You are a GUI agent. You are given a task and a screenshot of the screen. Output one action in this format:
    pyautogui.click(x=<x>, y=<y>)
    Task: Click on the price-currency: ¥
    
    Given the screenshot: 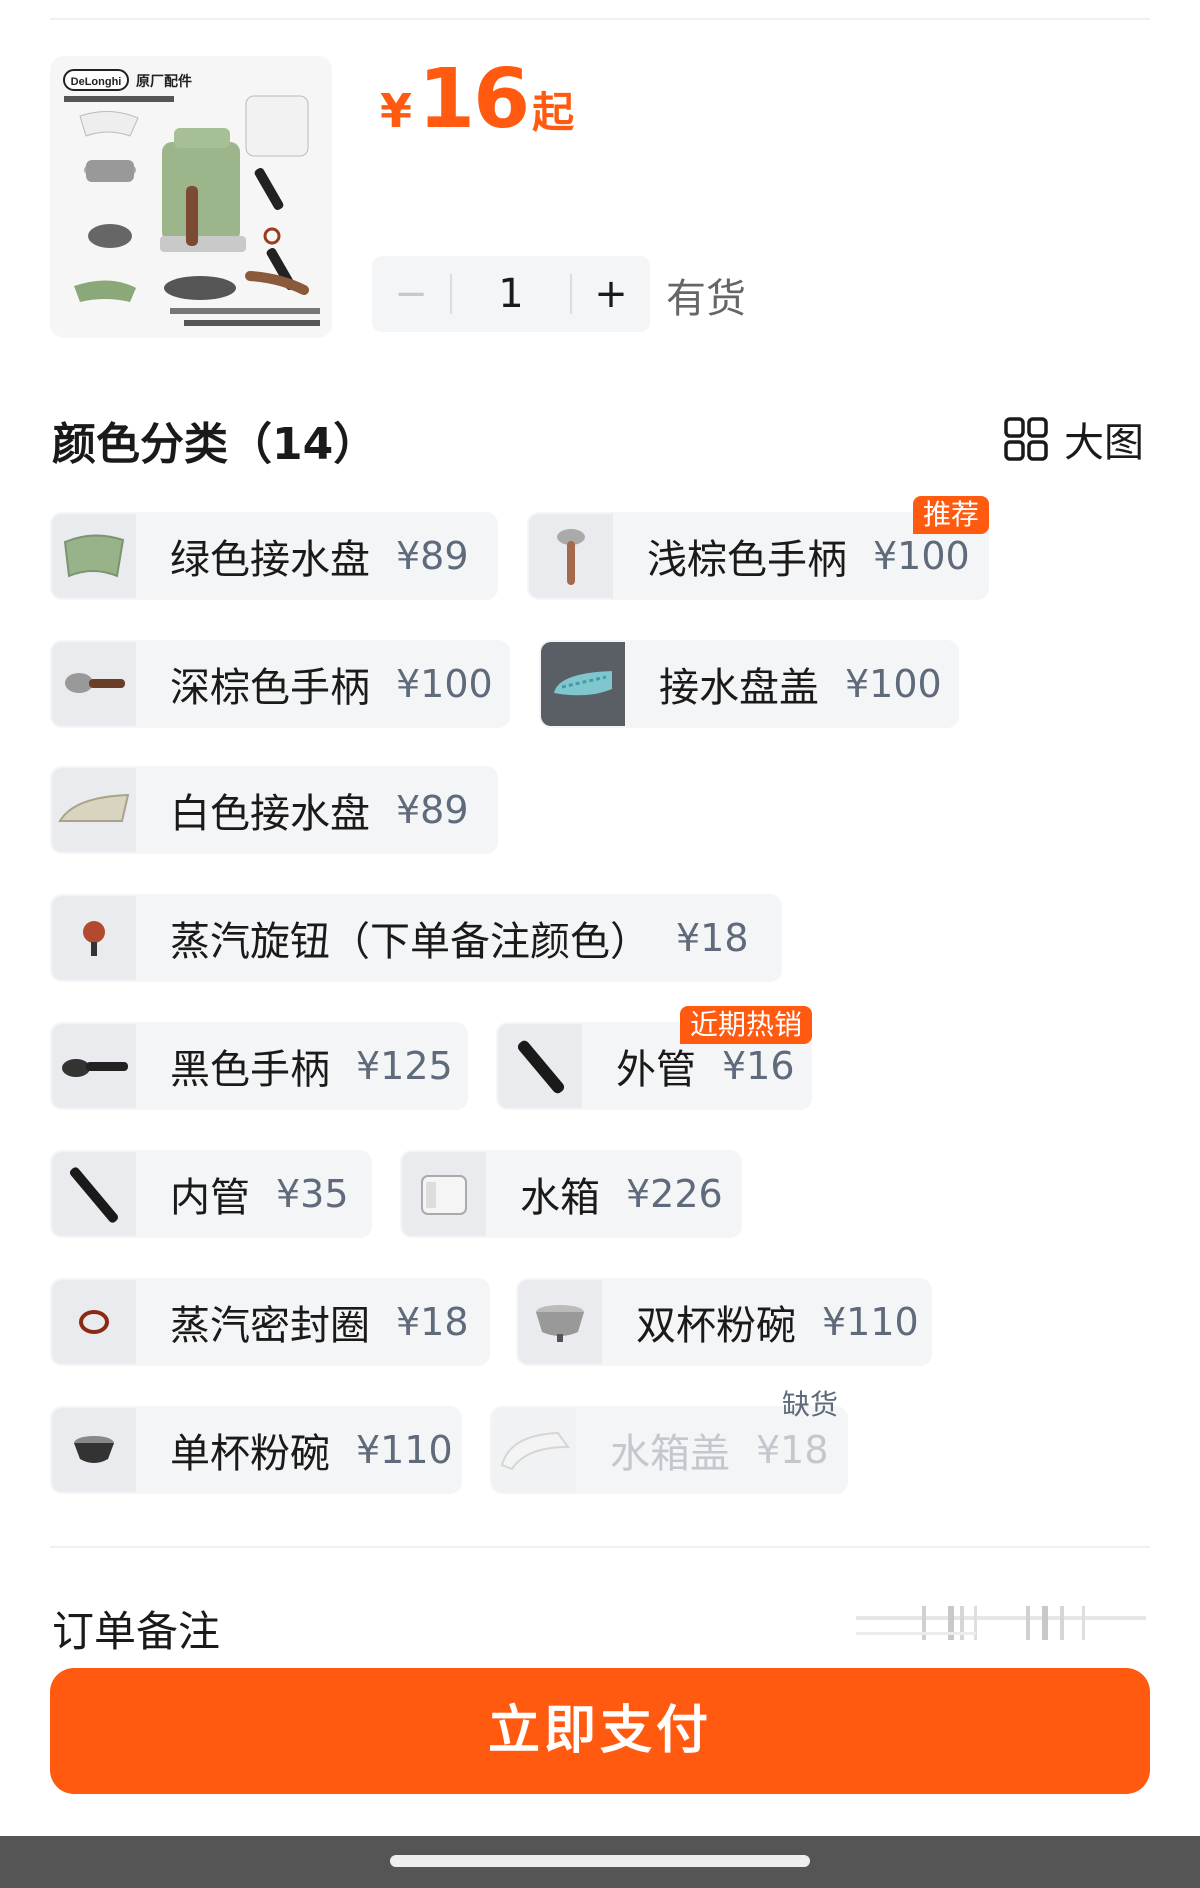 What is the action you would take?
    pyautogui.click(x=396, y=111)
    